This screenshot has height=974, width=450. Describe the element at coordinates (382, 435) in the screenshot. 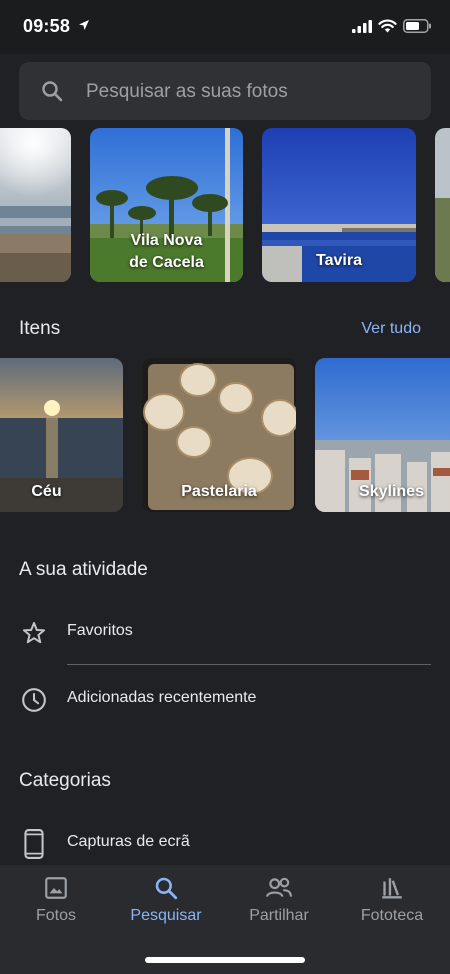

I see `item-thumb-skylines: Skylines` at that location.